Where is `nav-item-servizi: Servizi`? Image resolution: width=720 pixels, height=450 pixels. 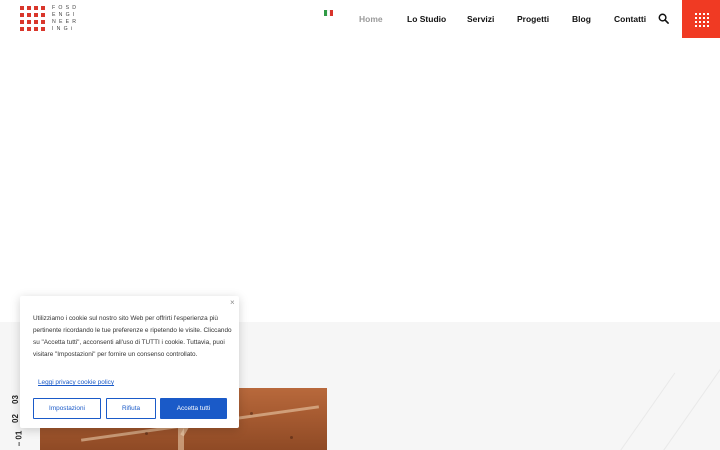 nav-item-servizi: Servizi is located at coordinates (480, 19).